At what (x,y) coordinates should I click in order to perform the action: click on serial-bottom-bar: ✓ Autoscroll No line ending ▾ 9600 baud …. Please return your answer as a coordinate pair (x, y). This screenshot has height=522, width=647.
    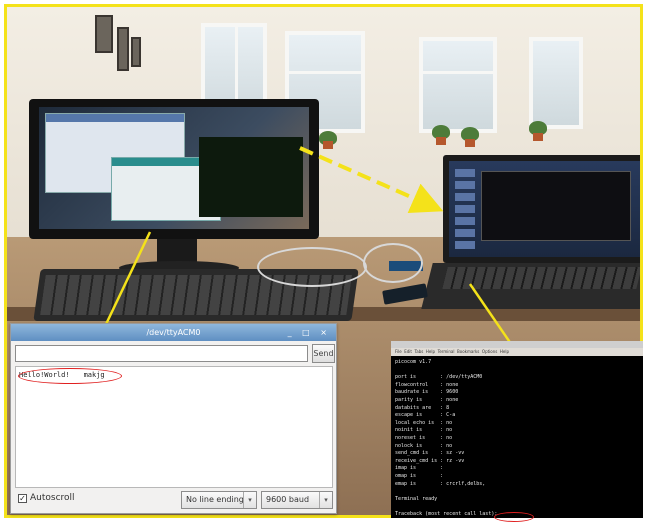
    Looking at the image, I should click on (173, 500).